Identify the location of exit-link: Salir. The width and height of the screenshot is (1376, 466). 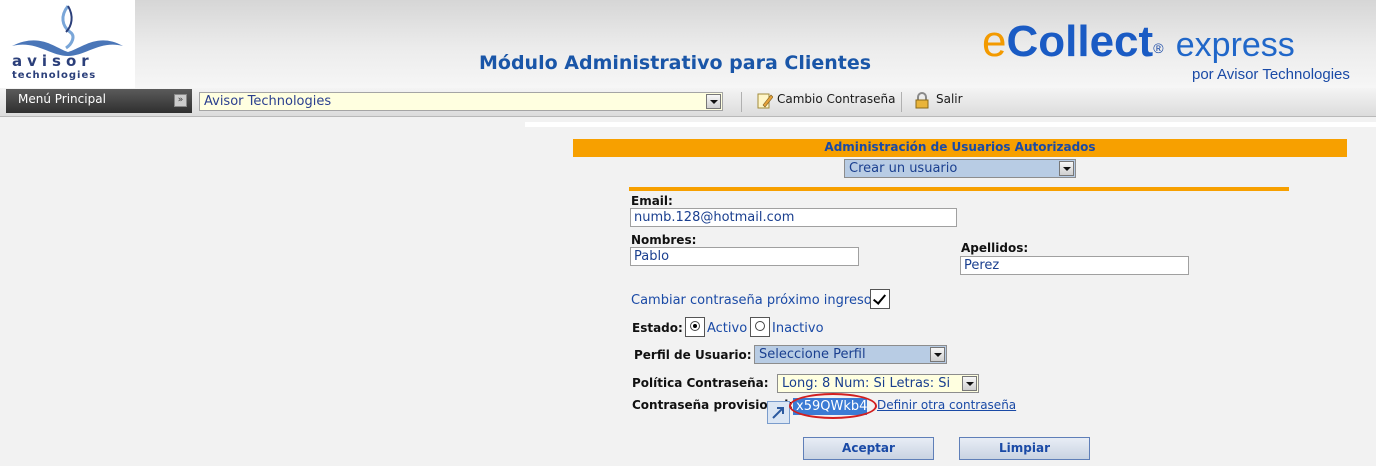
(949, 99).